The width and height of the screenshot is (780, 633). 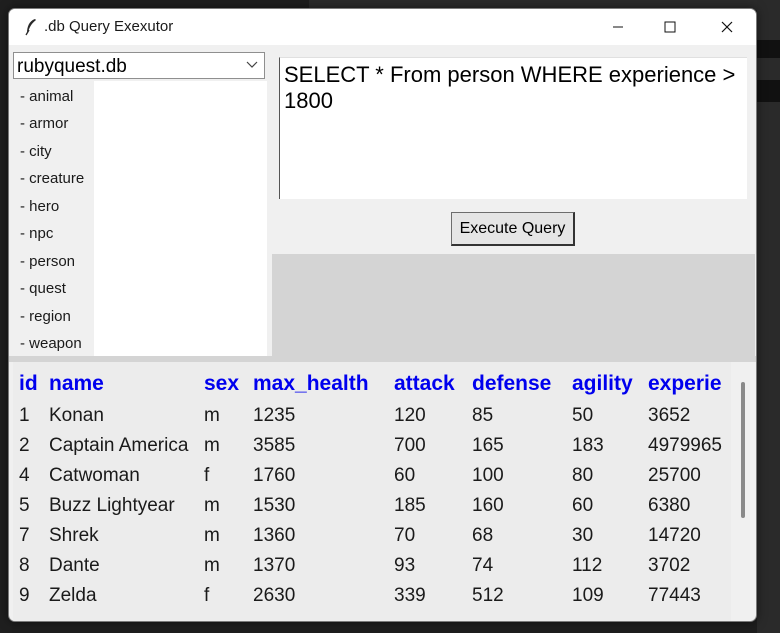 What do you see at coordinates (311, 383) in the screenshot?
I see `column-header-max-health: max_health` at bounding box center [311, 383].